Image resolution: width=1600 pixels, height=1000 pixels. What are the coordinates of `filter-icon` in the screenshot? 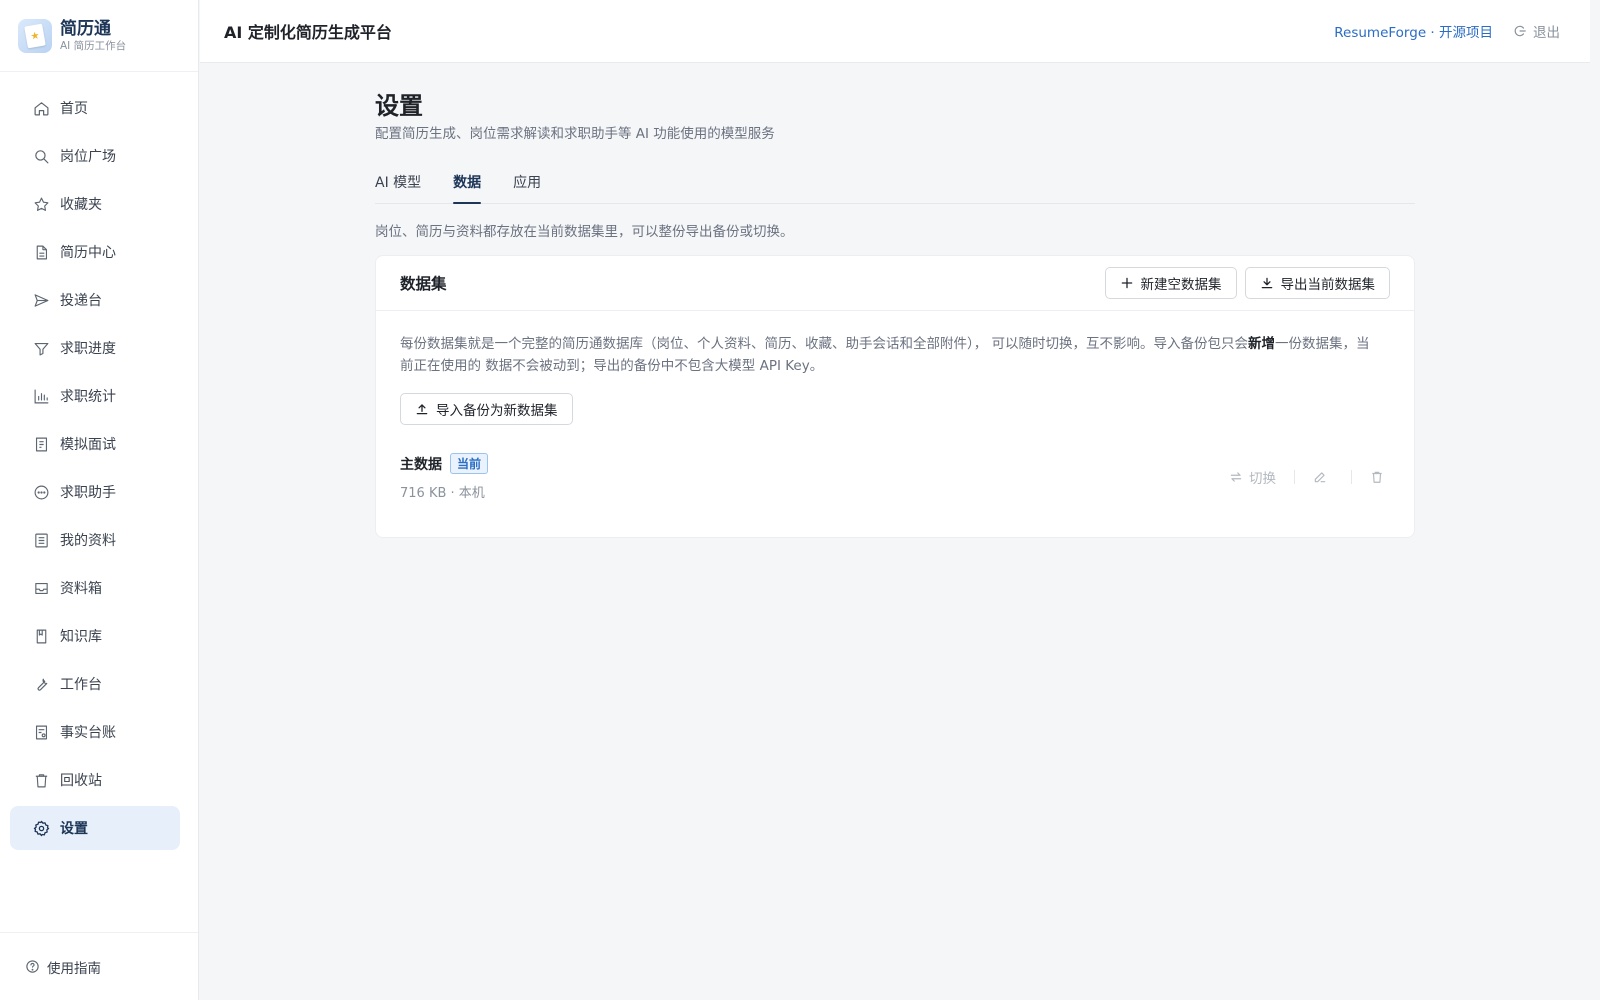 It's located at (41, 348).